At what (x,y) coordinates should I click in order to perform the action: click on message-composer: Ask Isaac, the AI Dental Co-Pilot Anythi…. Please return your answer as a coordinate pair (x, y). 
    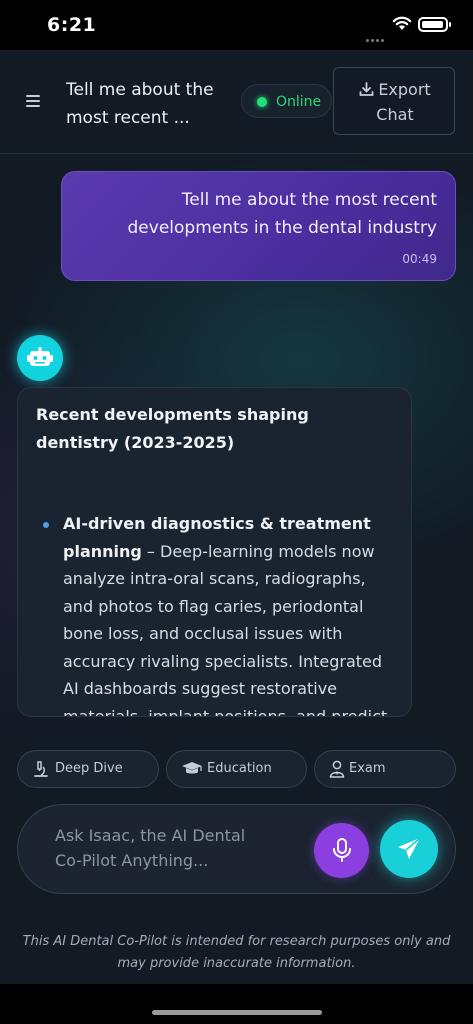
    Looking at the image, I should click on (236, 849).